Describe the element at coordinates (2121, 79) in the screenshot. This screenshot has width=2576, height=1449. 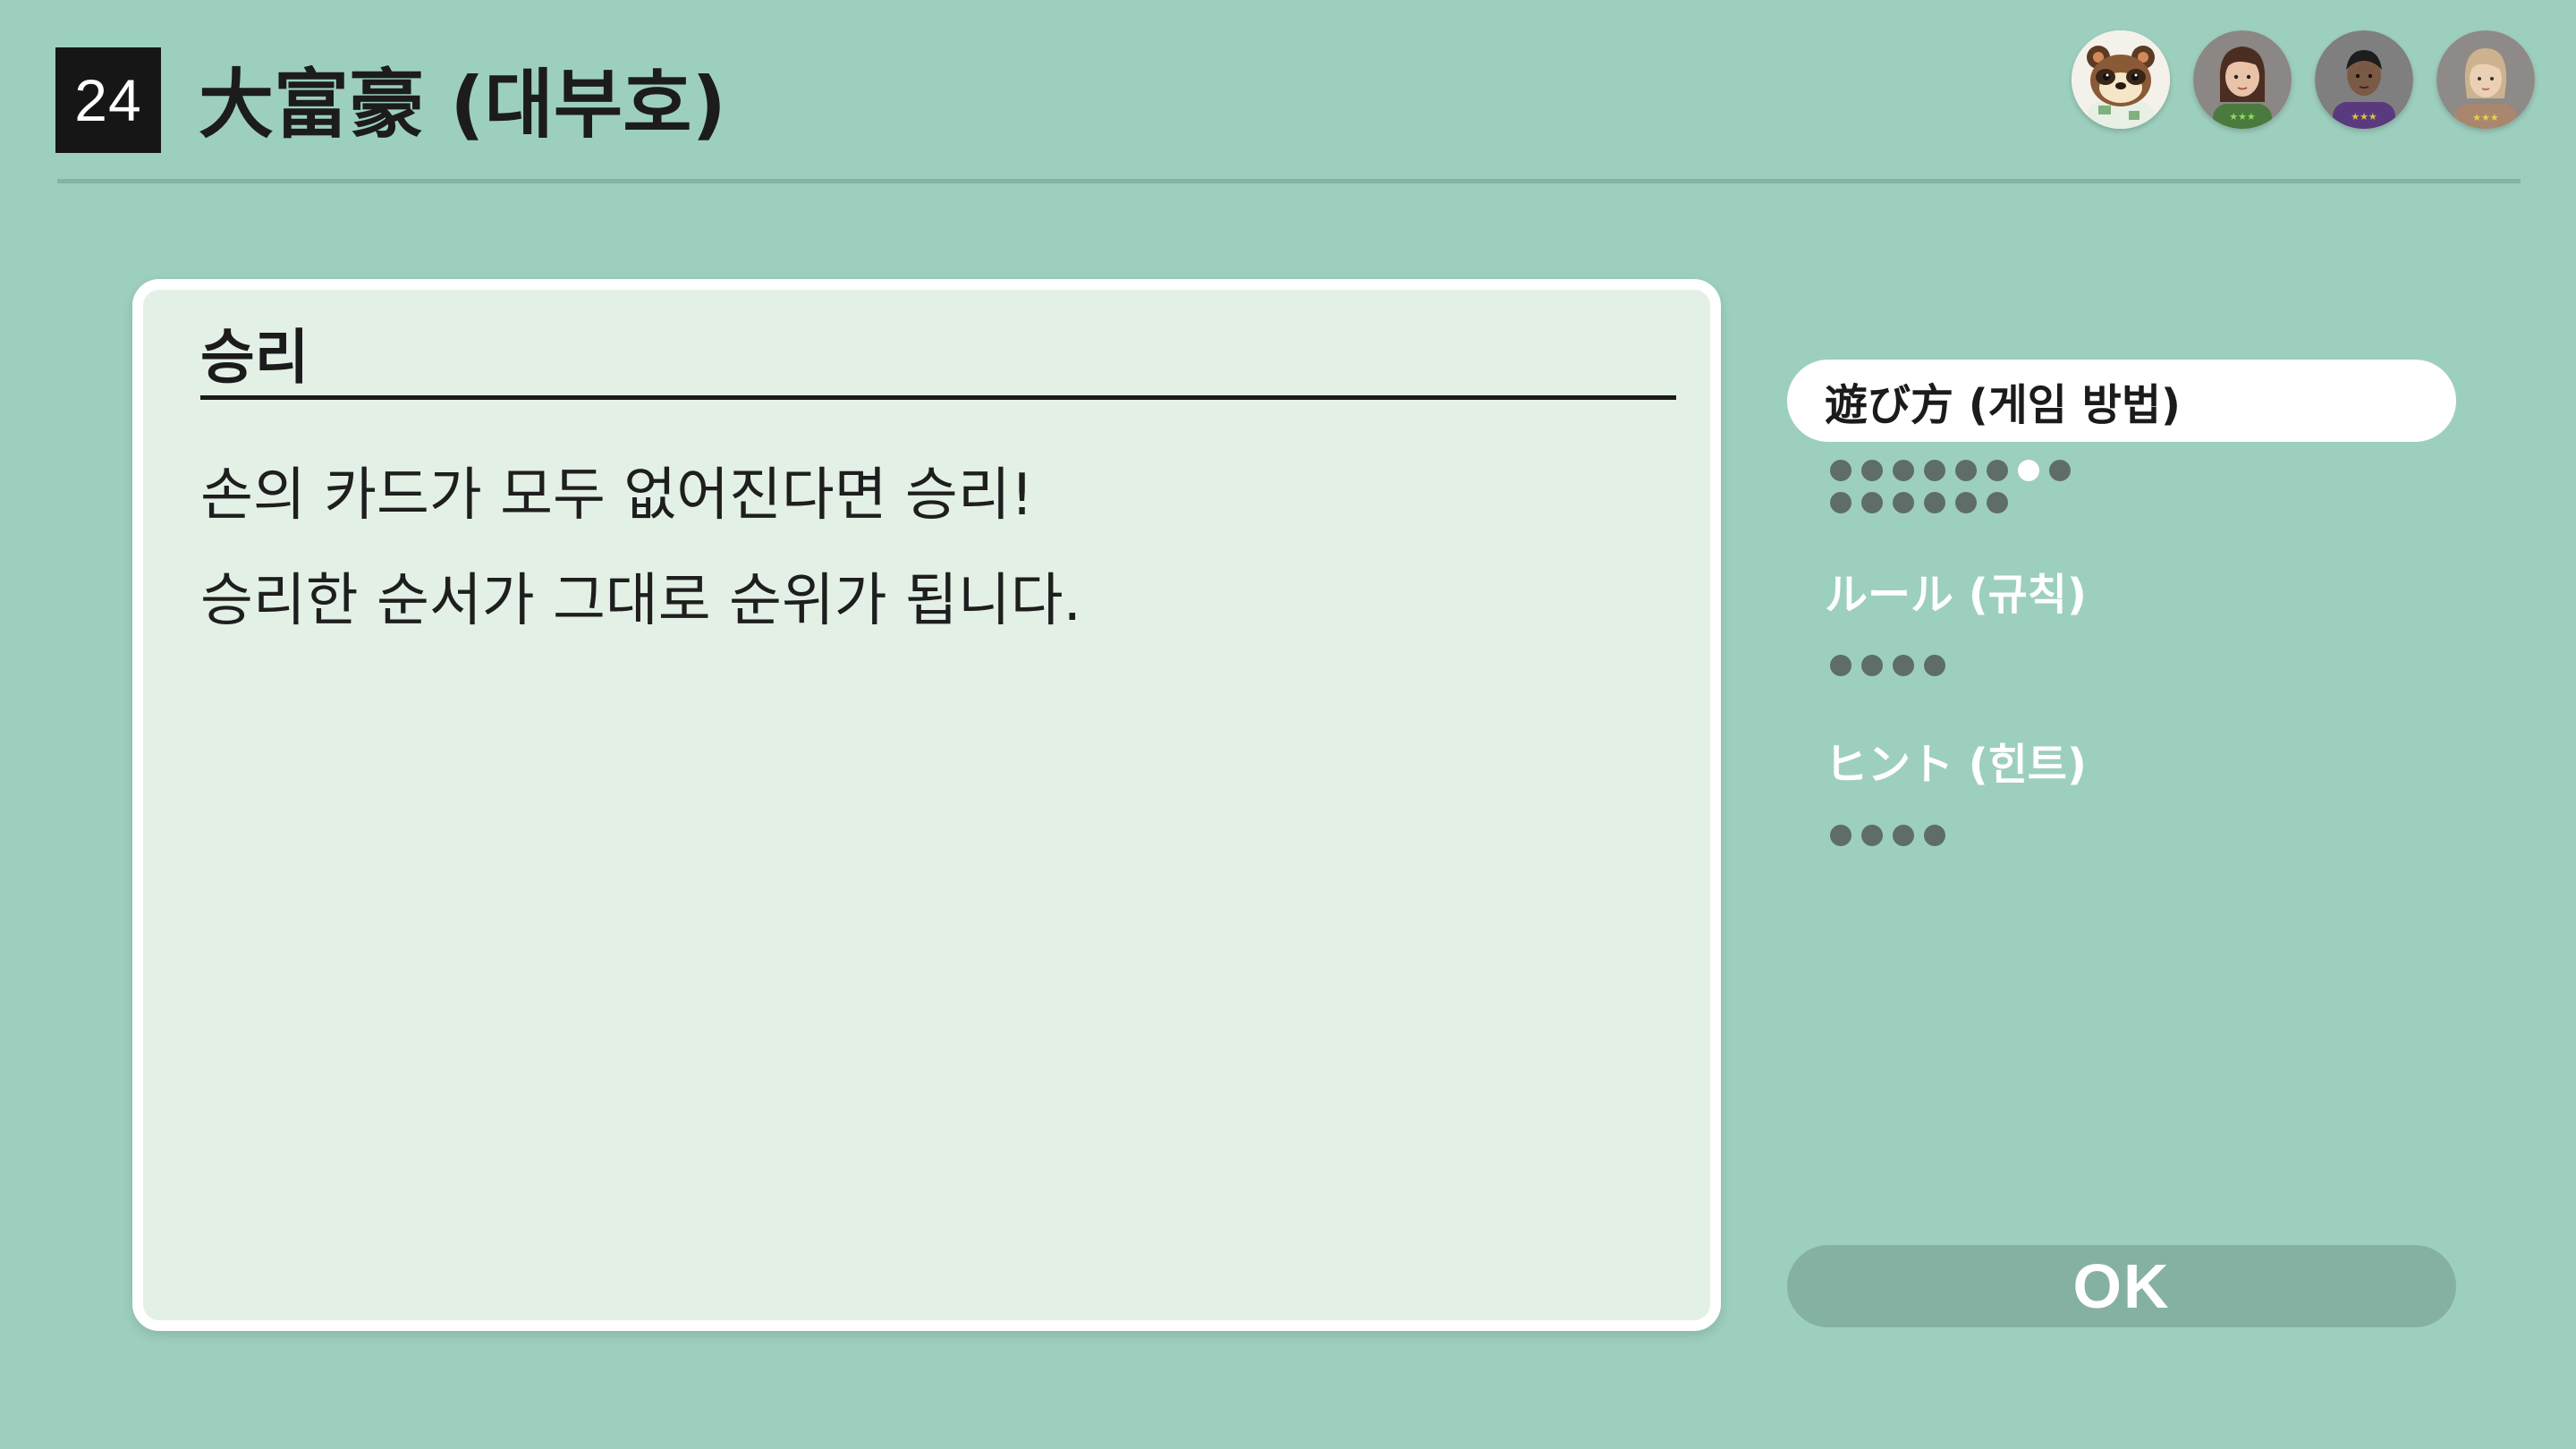
I see `tom-nook-avatar-icon` at that location.